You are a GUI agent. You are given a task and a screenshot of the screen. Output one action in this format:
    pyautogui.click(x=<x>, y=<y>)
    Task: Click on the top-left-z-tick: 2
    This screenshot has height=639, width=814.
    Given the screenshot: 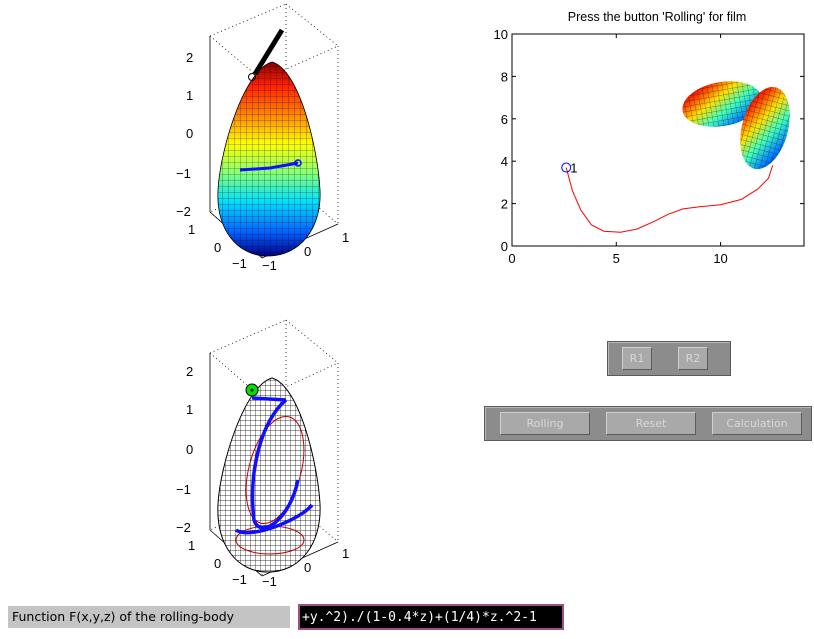 What is the action you would take?
    pyautogui.click(x=189, y=57)
    